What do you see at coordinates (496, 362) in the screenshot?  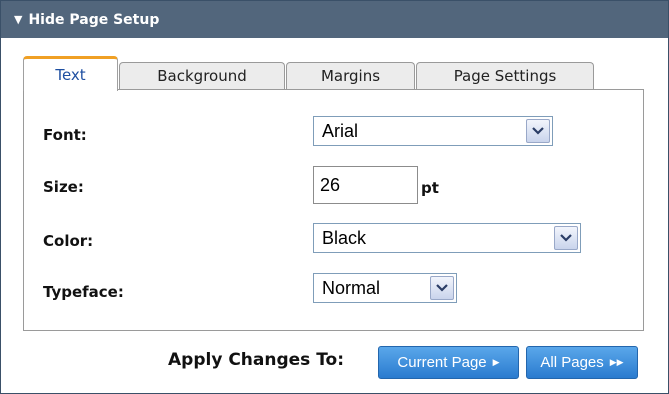 I see `arrow-right-icon: ▶` at bounding box center [496, 362].